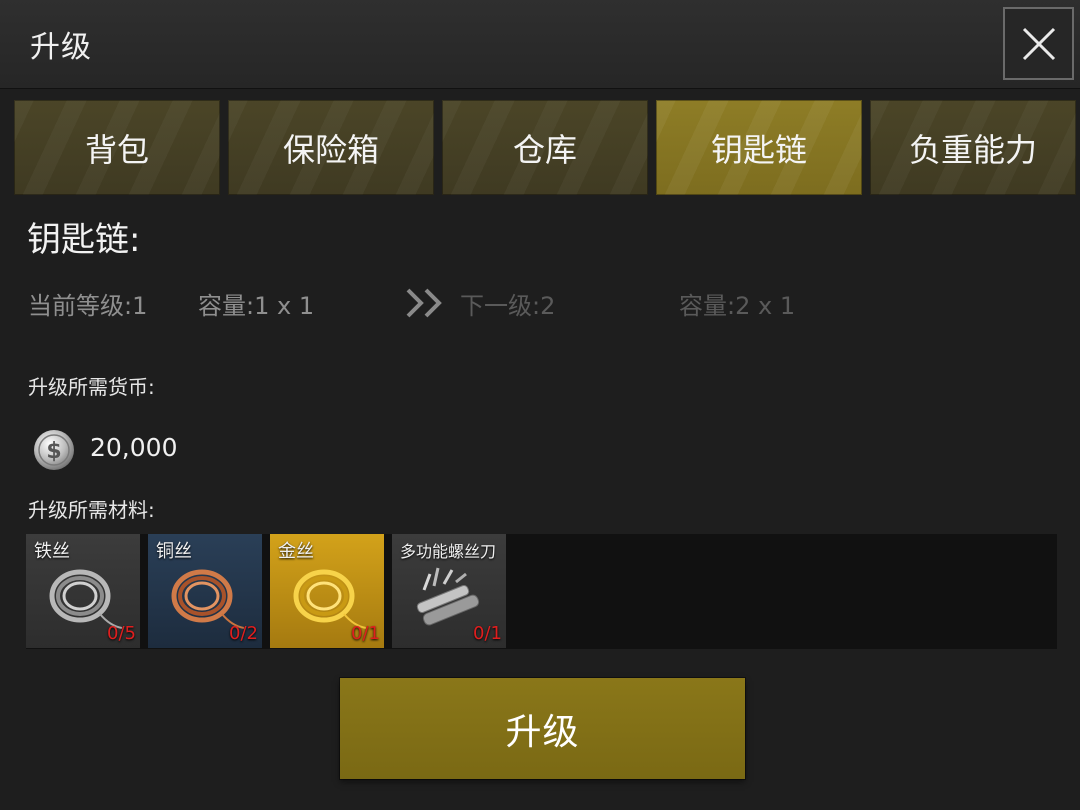 The width and height of the screenshot is (1080, 810). Describe the element at coordinates (448, 551) in the screenshot. I see `material-name: 多功能螺丝刀` at that location.